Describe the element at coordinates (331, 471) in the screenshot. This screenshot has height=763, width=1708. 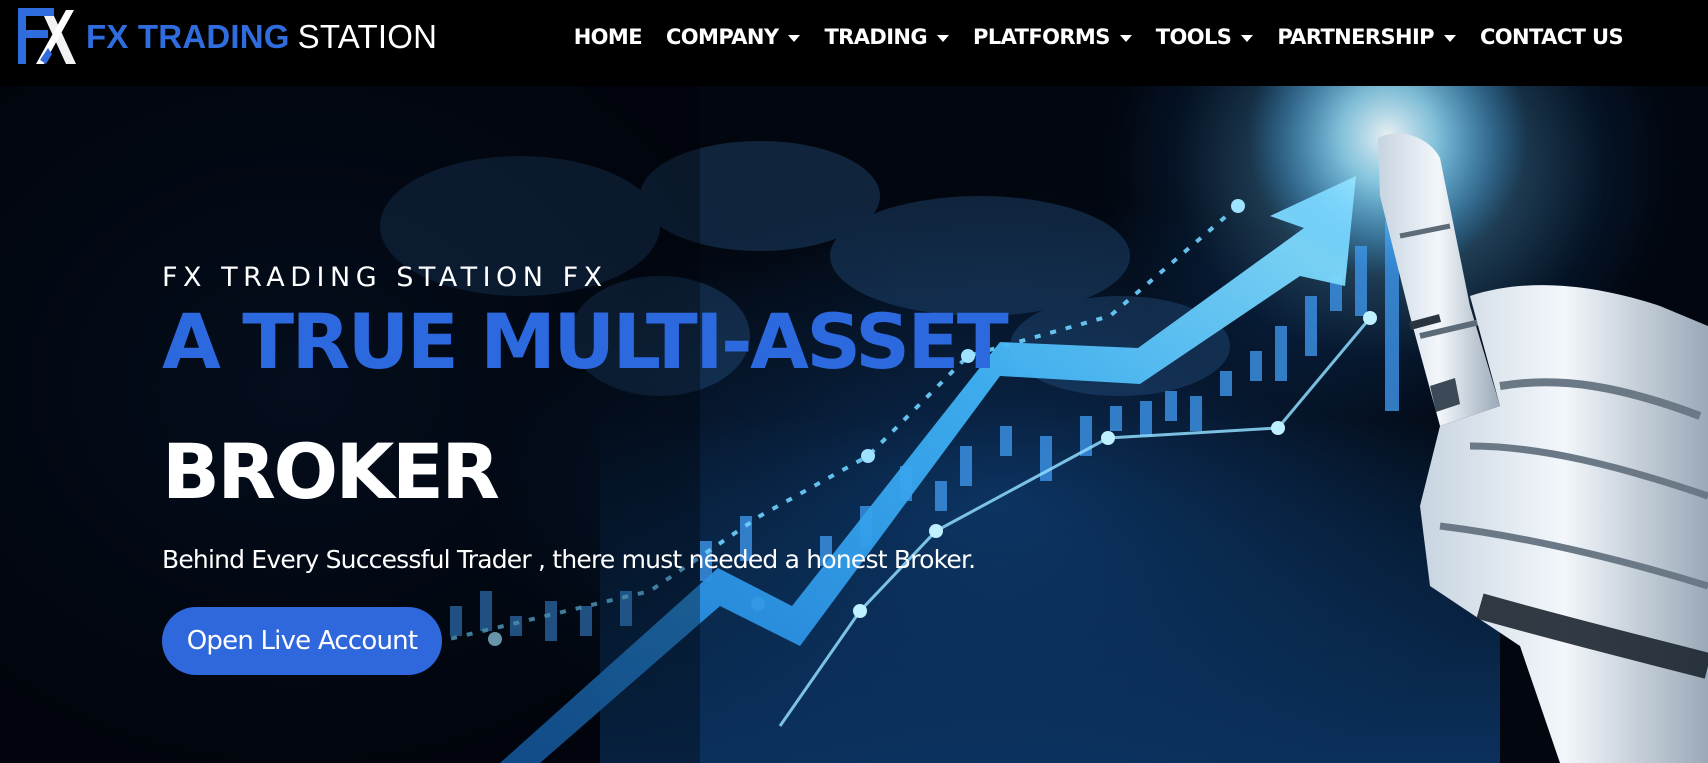
I see `hero-headline-line-2: BROKER` at that location.